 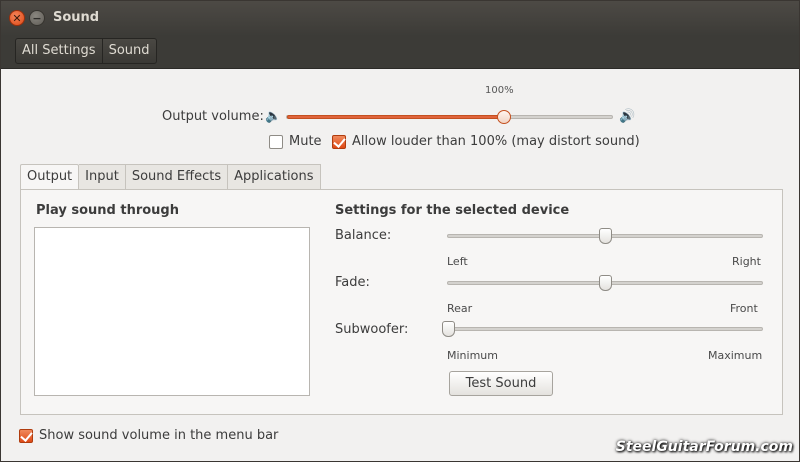 I want to click on window-title: Sound, so click(x=76, y=17).